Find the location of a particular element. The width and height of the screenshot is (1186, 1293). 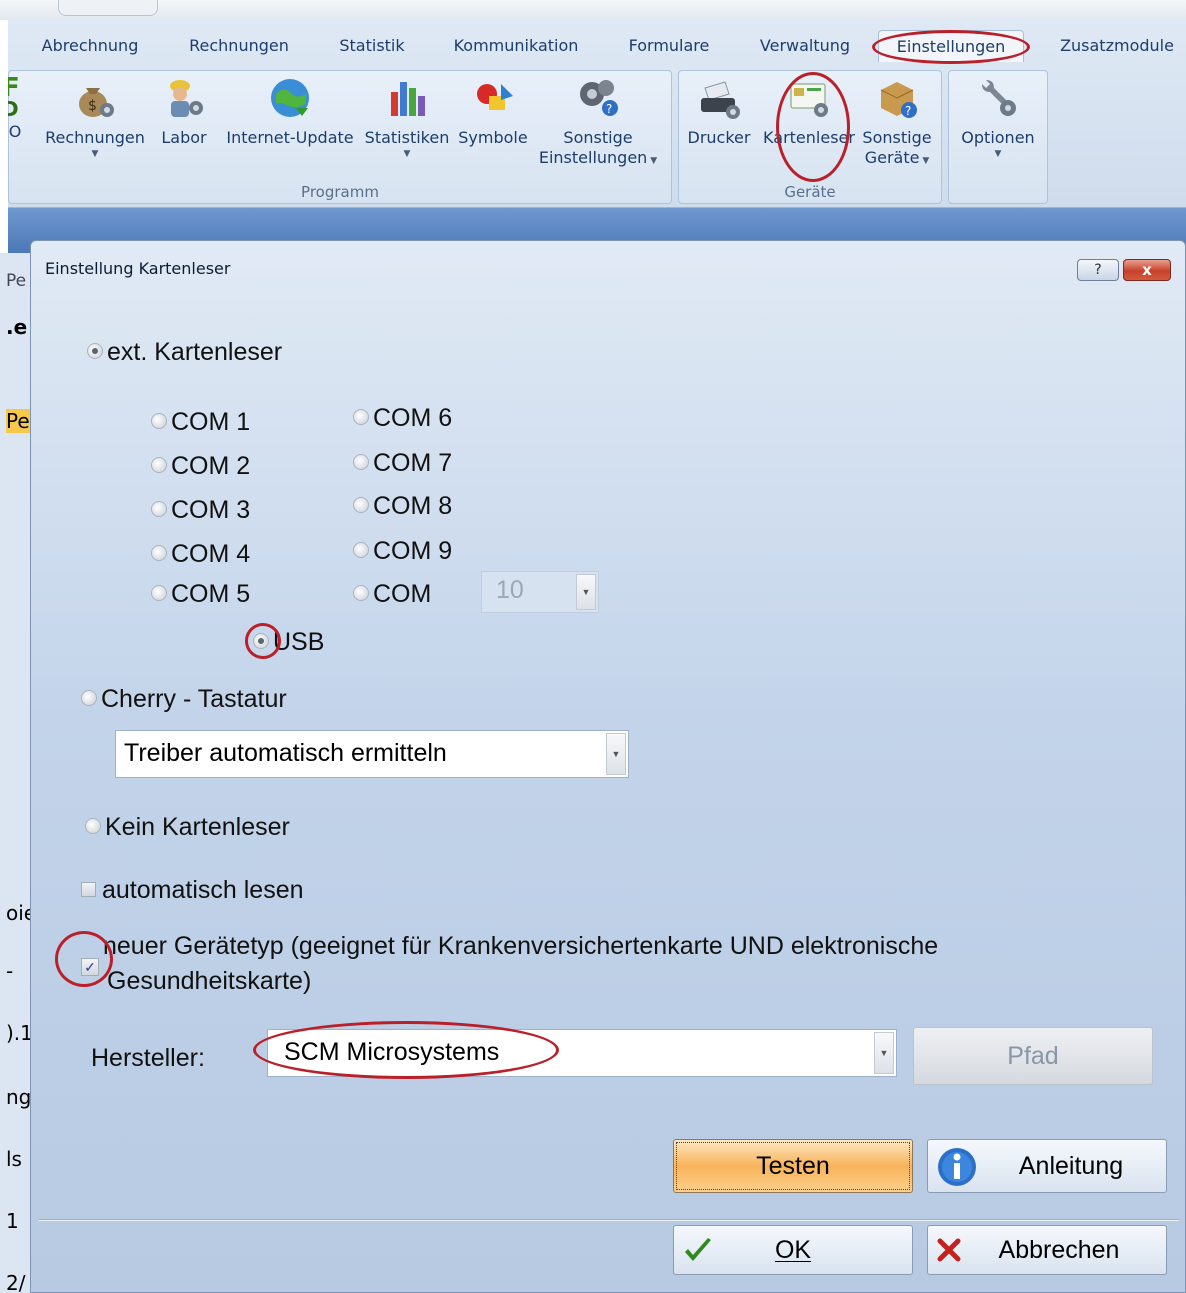

checkbox-label-continued: Gesundheitskarte) is located at coordinates (209, 981).